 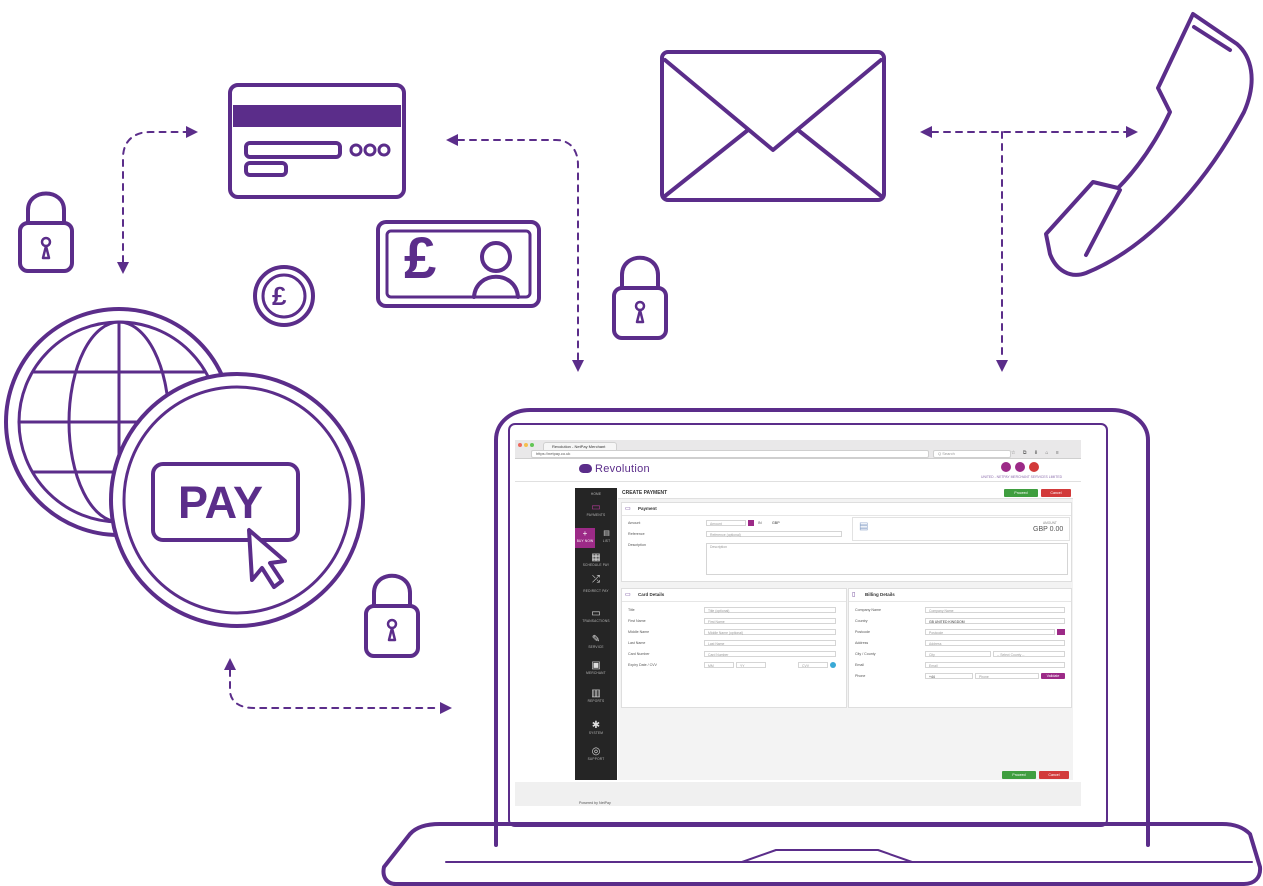 I want to click on postcode-label: Postcode, so click(x=862, y=632).